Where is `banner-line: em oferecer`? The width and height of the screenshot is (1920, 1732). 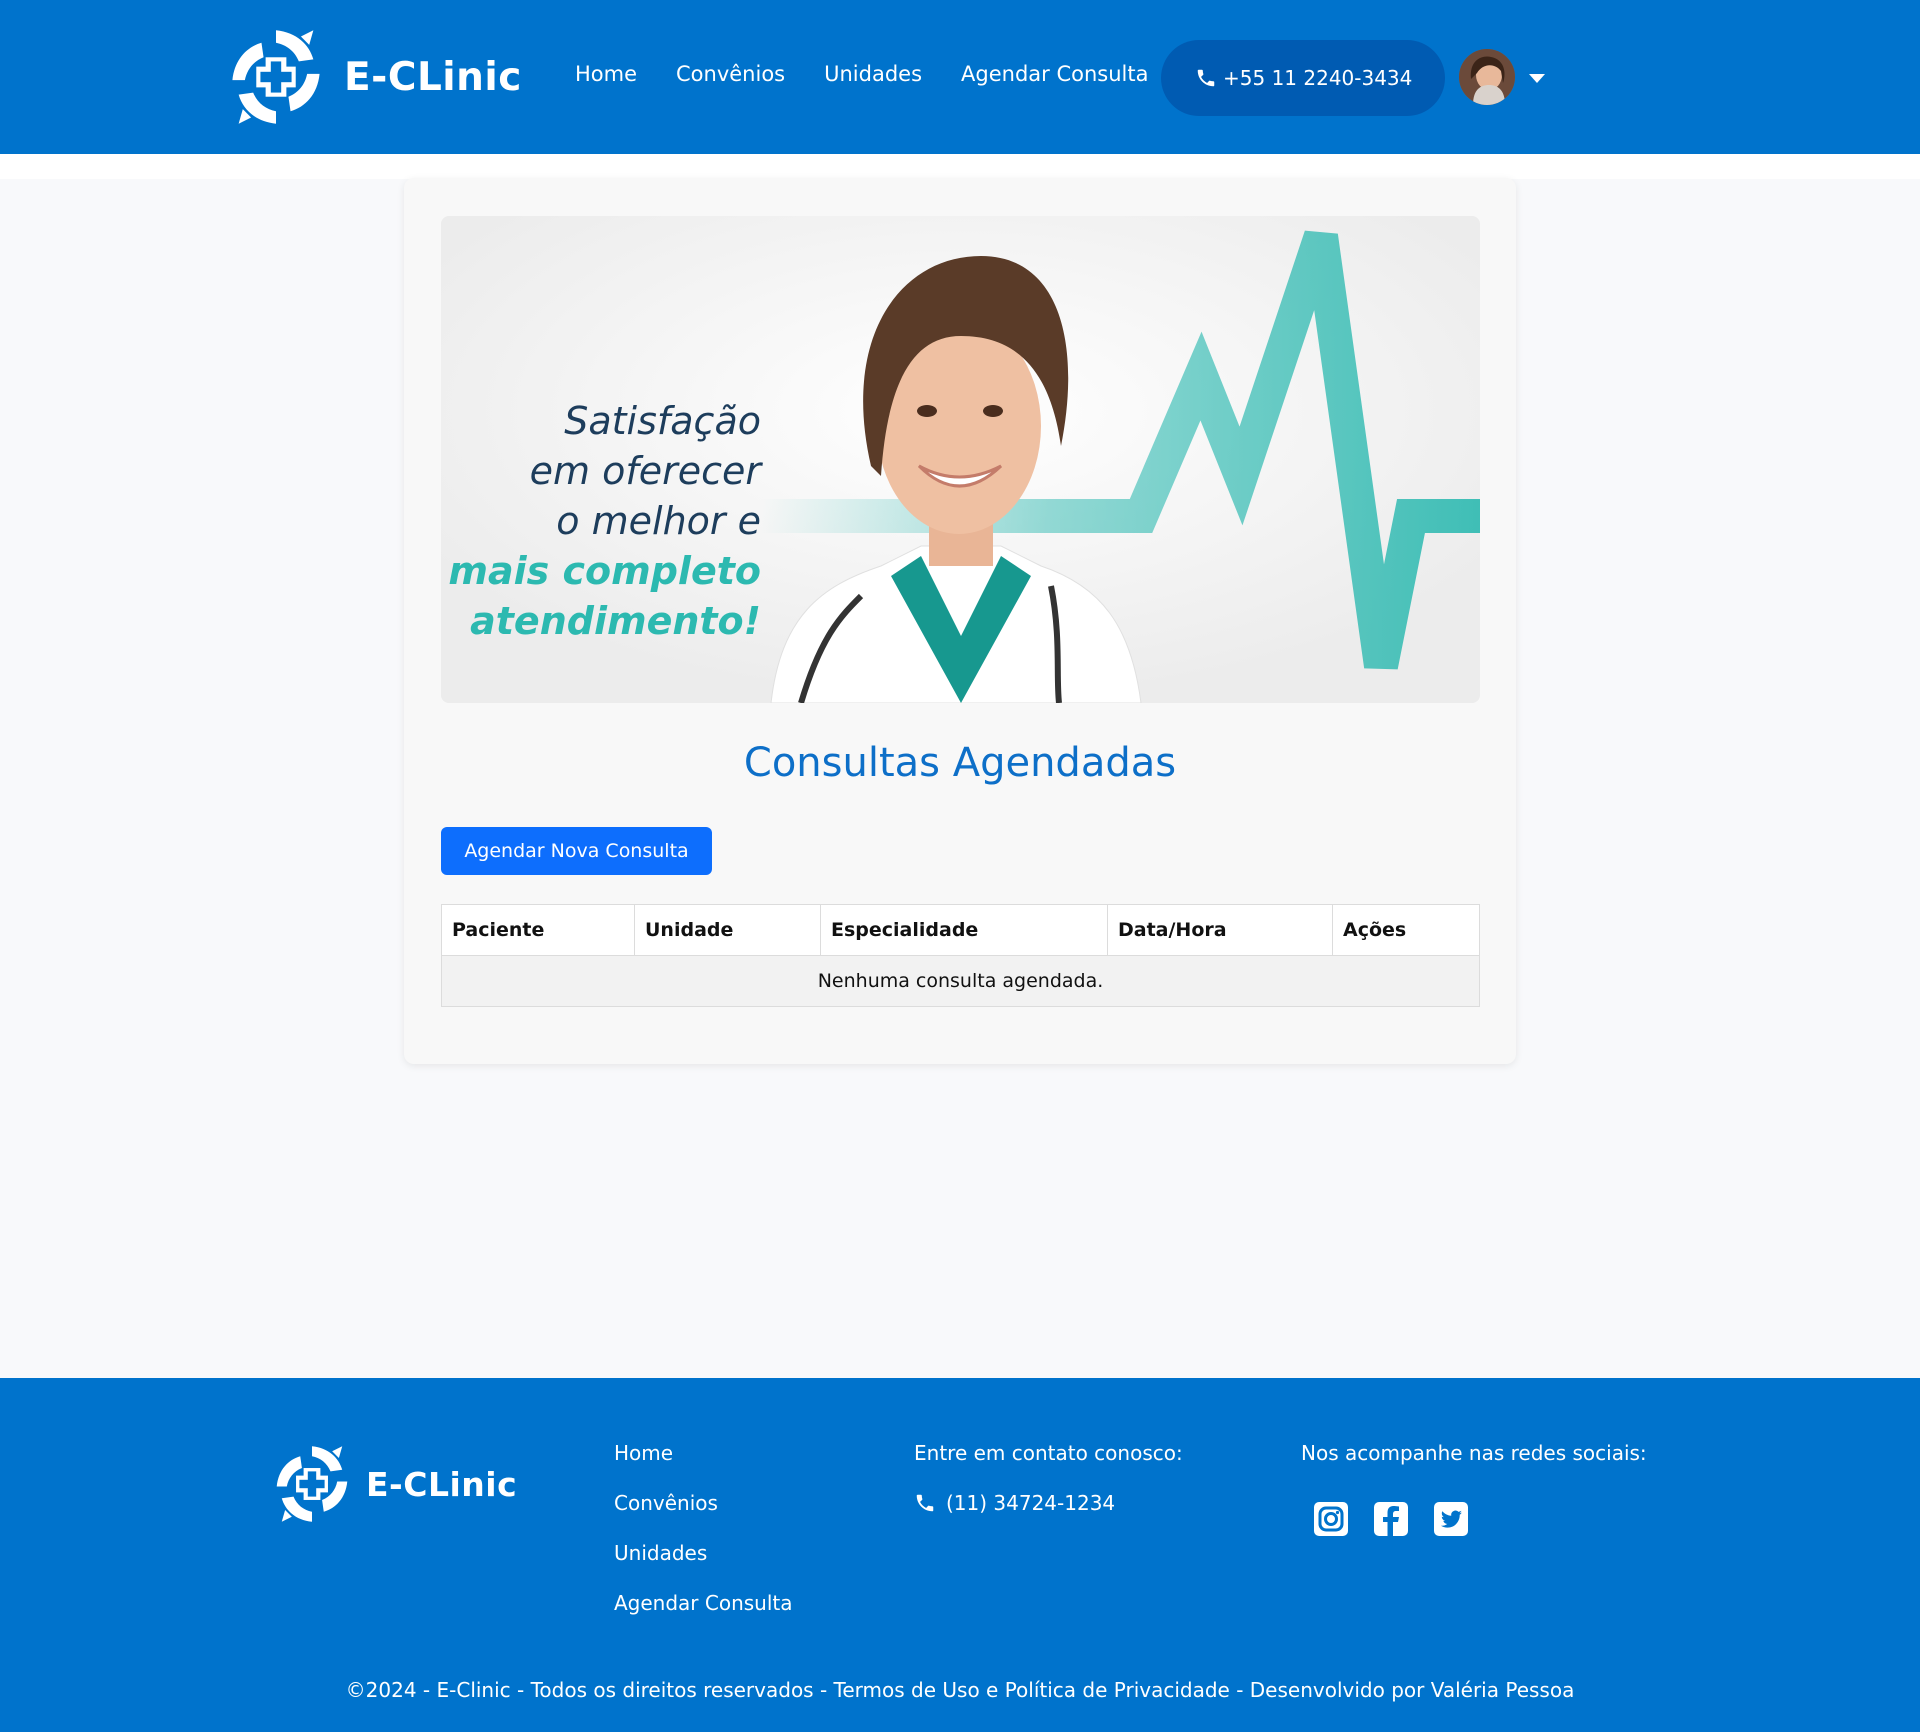 banner-line: em oferecer is located at coordinates (645, 471).